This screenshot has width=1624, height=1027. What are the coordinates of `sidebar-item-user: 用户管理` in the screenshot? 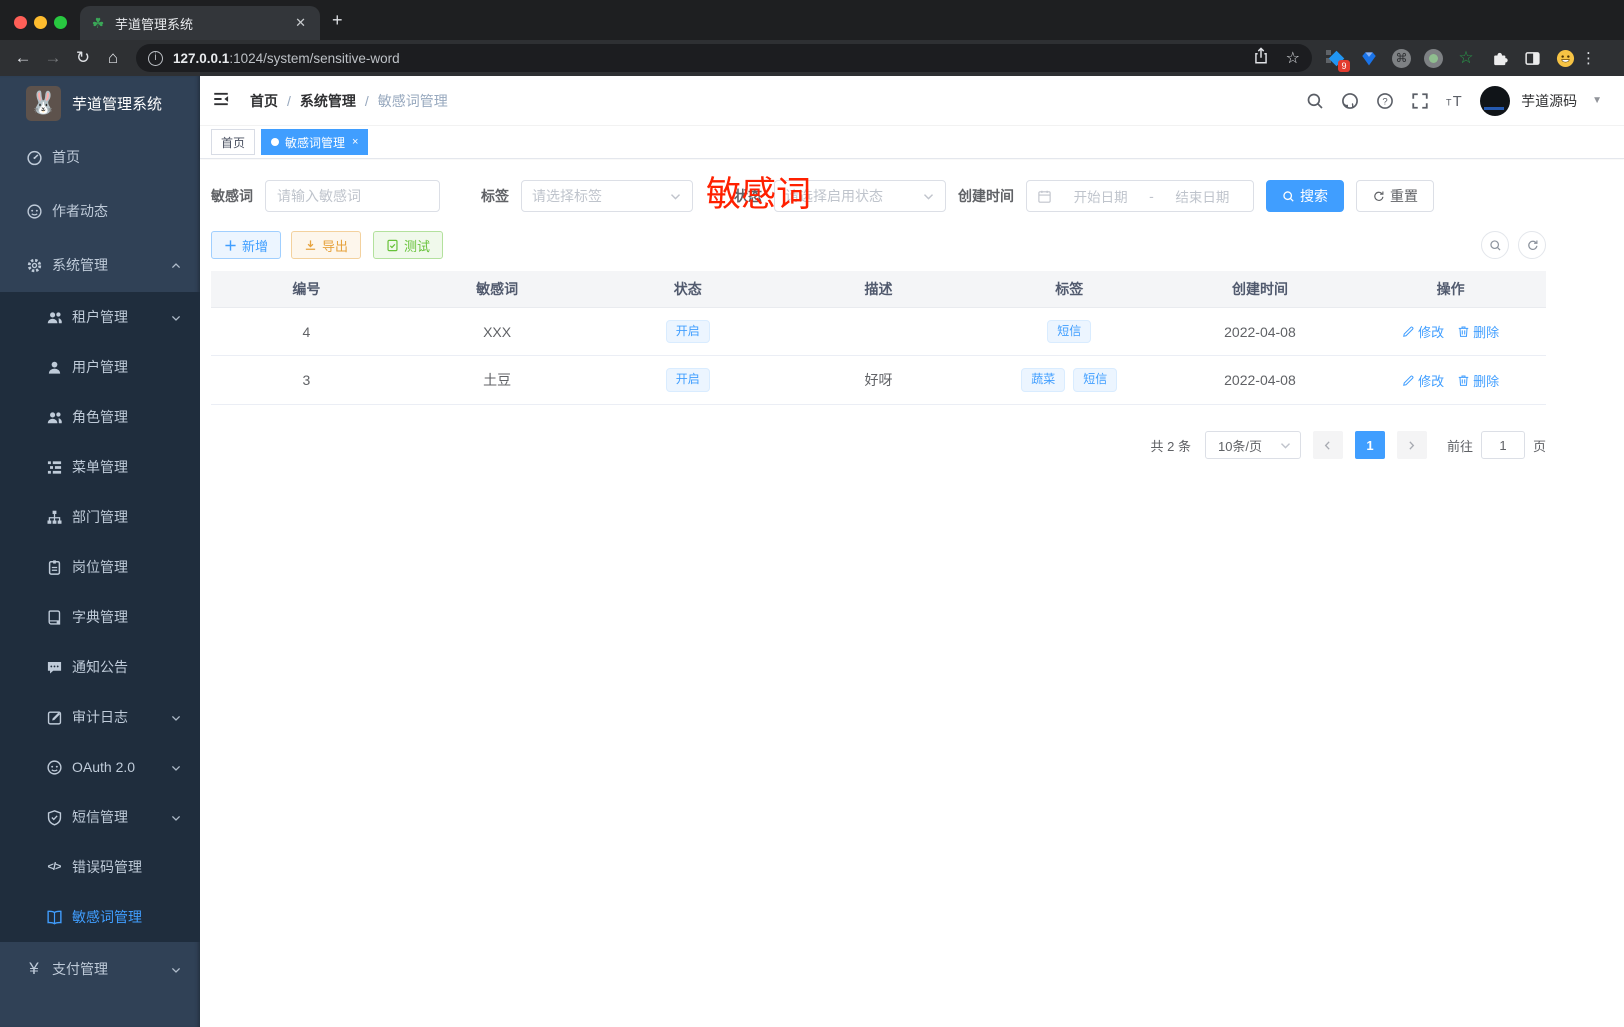 It's located at (100, 367).